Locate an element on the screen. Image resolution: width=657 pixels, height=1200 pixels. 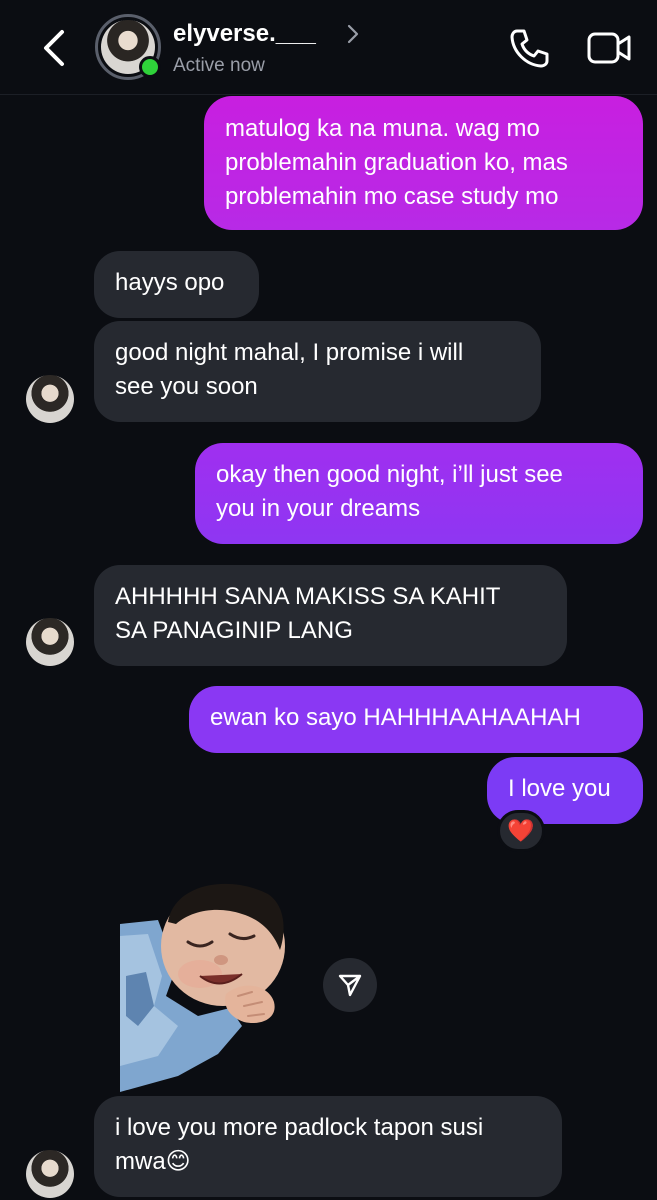
share-button is located at coordinates (350, 985).